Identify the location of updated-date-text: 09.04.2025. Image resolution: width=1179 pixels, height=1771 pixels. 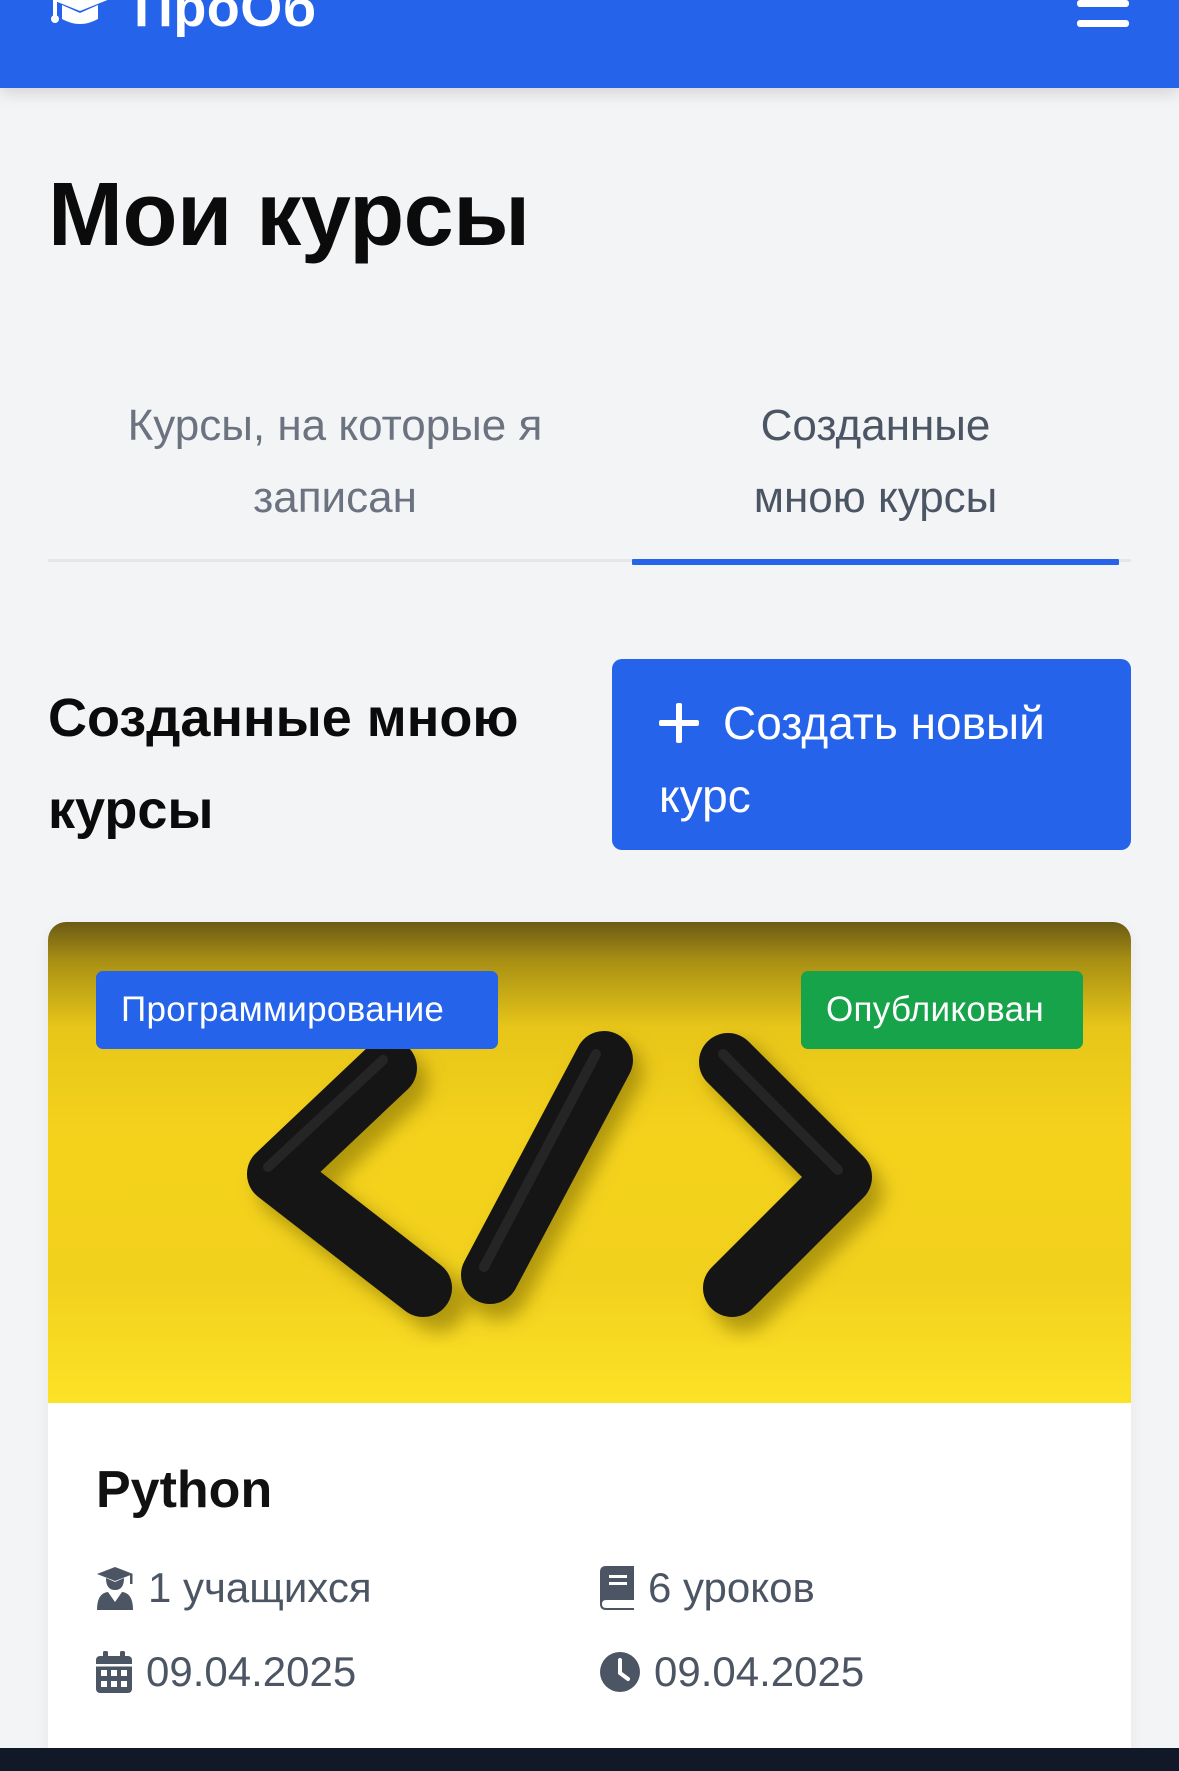
(759, 1671).